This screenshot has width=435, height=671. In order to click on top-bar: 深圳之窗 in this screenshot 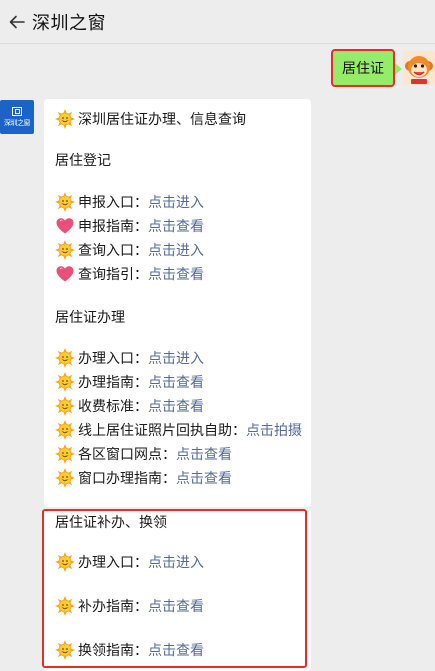, I will do `click(217, 22)`.